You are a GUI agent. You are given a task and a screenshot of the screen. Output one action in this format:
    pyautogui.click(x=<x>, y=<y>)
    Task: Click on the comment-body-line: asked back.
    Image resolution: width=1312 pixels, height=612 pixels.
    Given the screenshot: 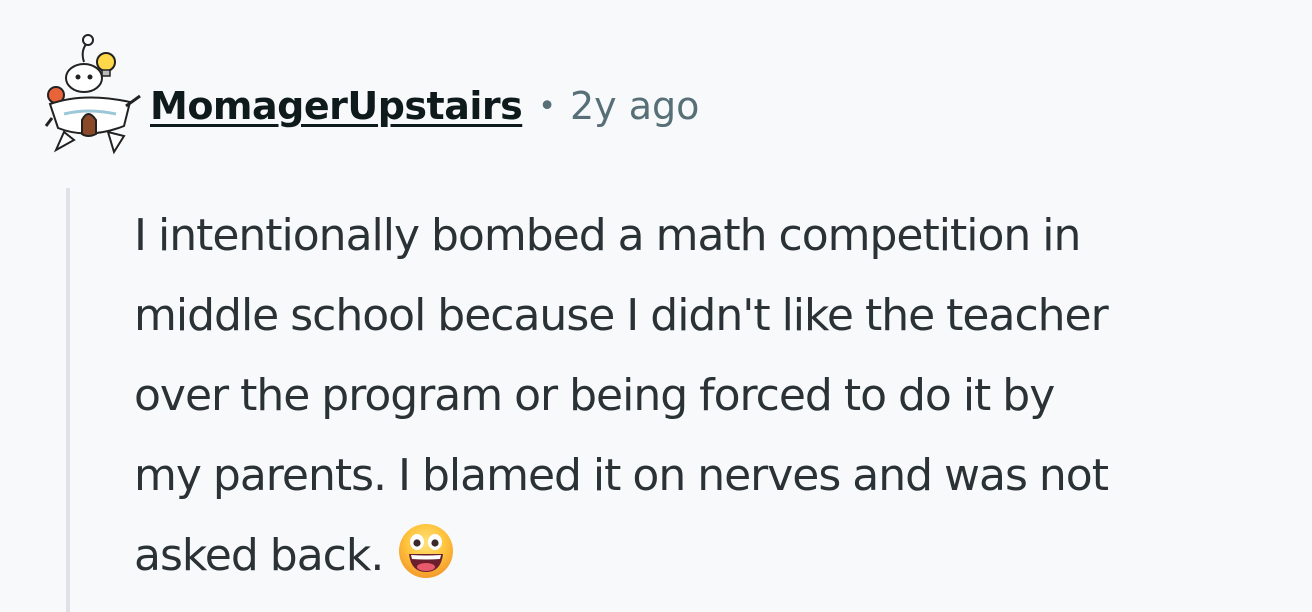 What is the action you would take?
    pyautogui.click(x=259, y=555)
    